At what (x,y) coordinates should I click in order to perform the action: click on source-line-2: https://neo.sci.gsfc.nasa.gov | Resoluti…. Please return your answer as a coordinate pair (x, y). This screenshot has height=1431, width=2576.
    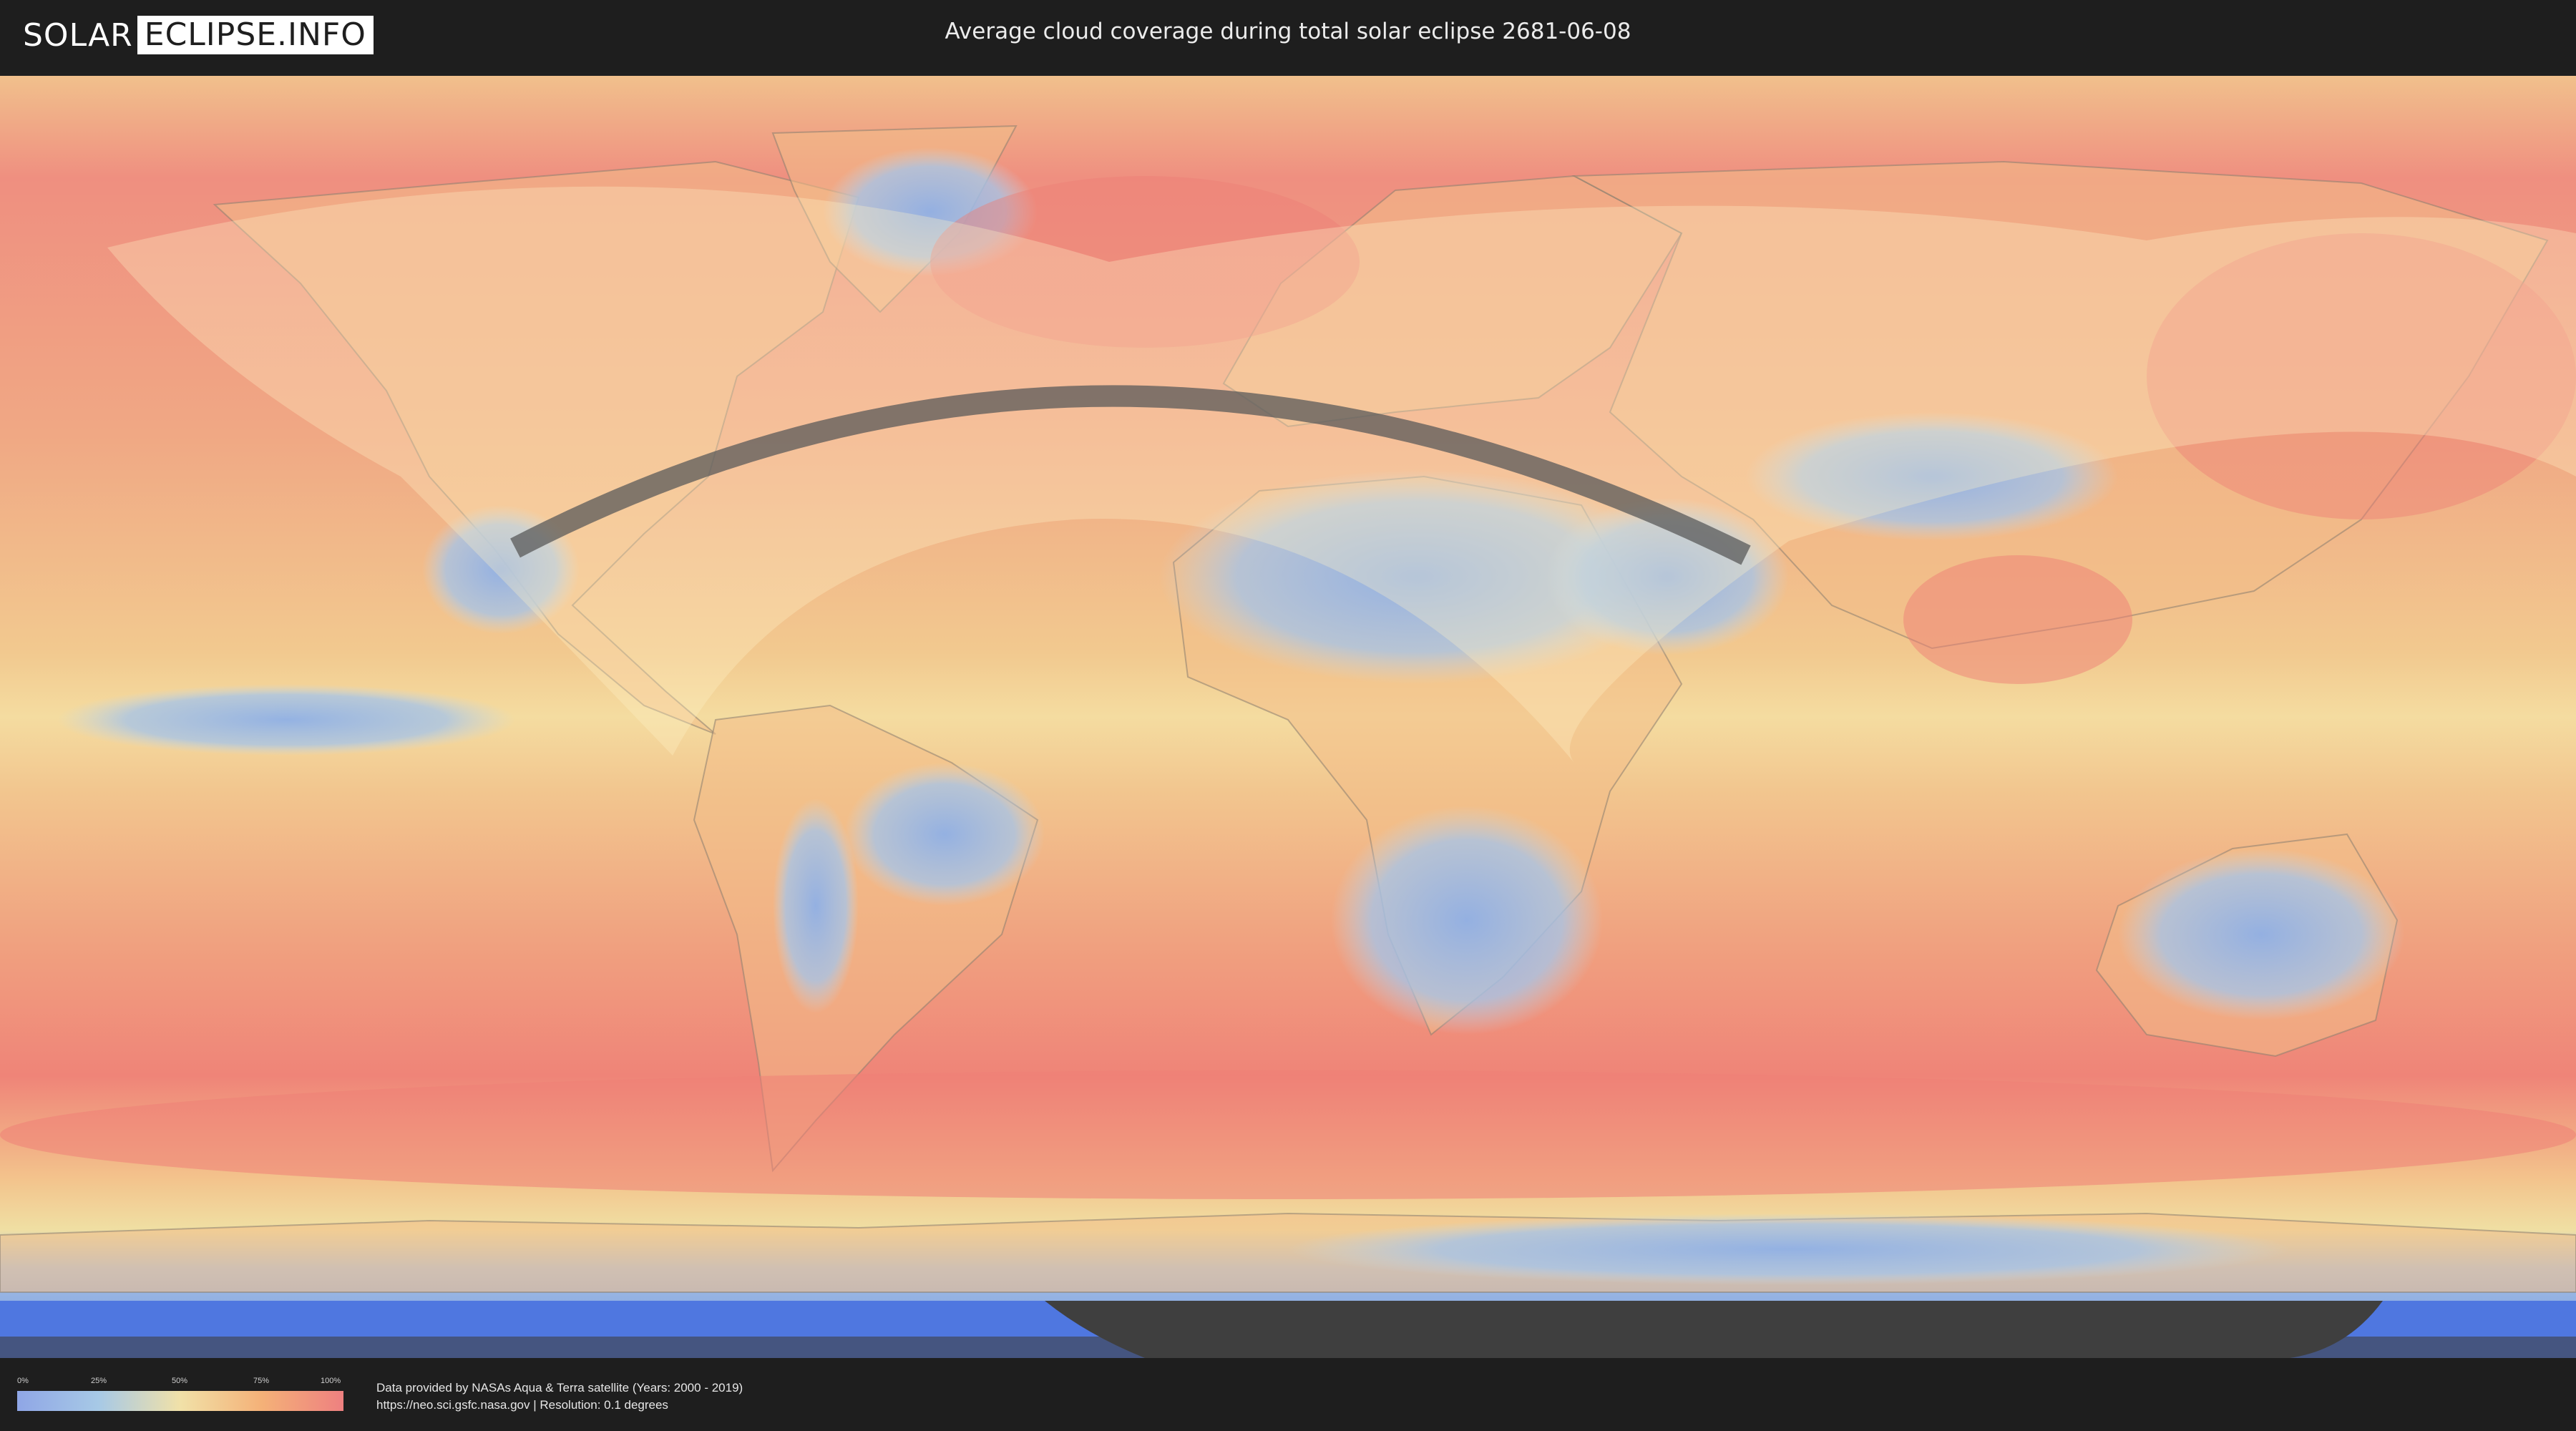
    Looking at the image, I should click on (559, 1405).